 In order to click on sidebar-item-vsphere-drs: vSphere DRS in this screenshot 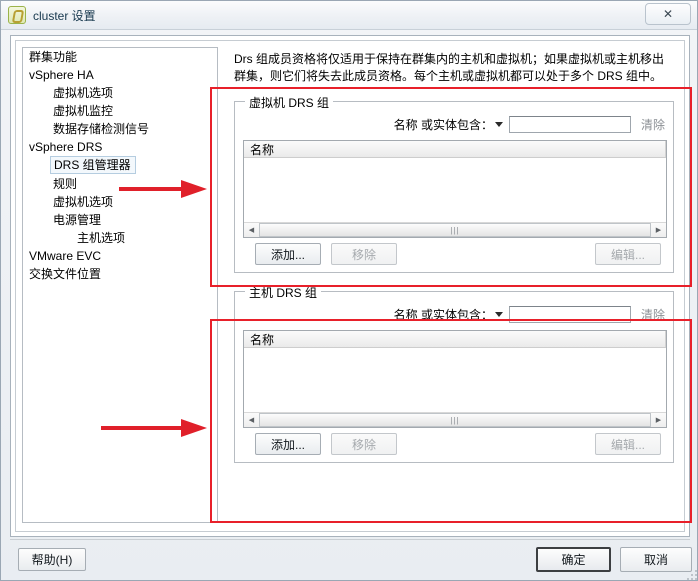, I will do `click(120, 147)`.